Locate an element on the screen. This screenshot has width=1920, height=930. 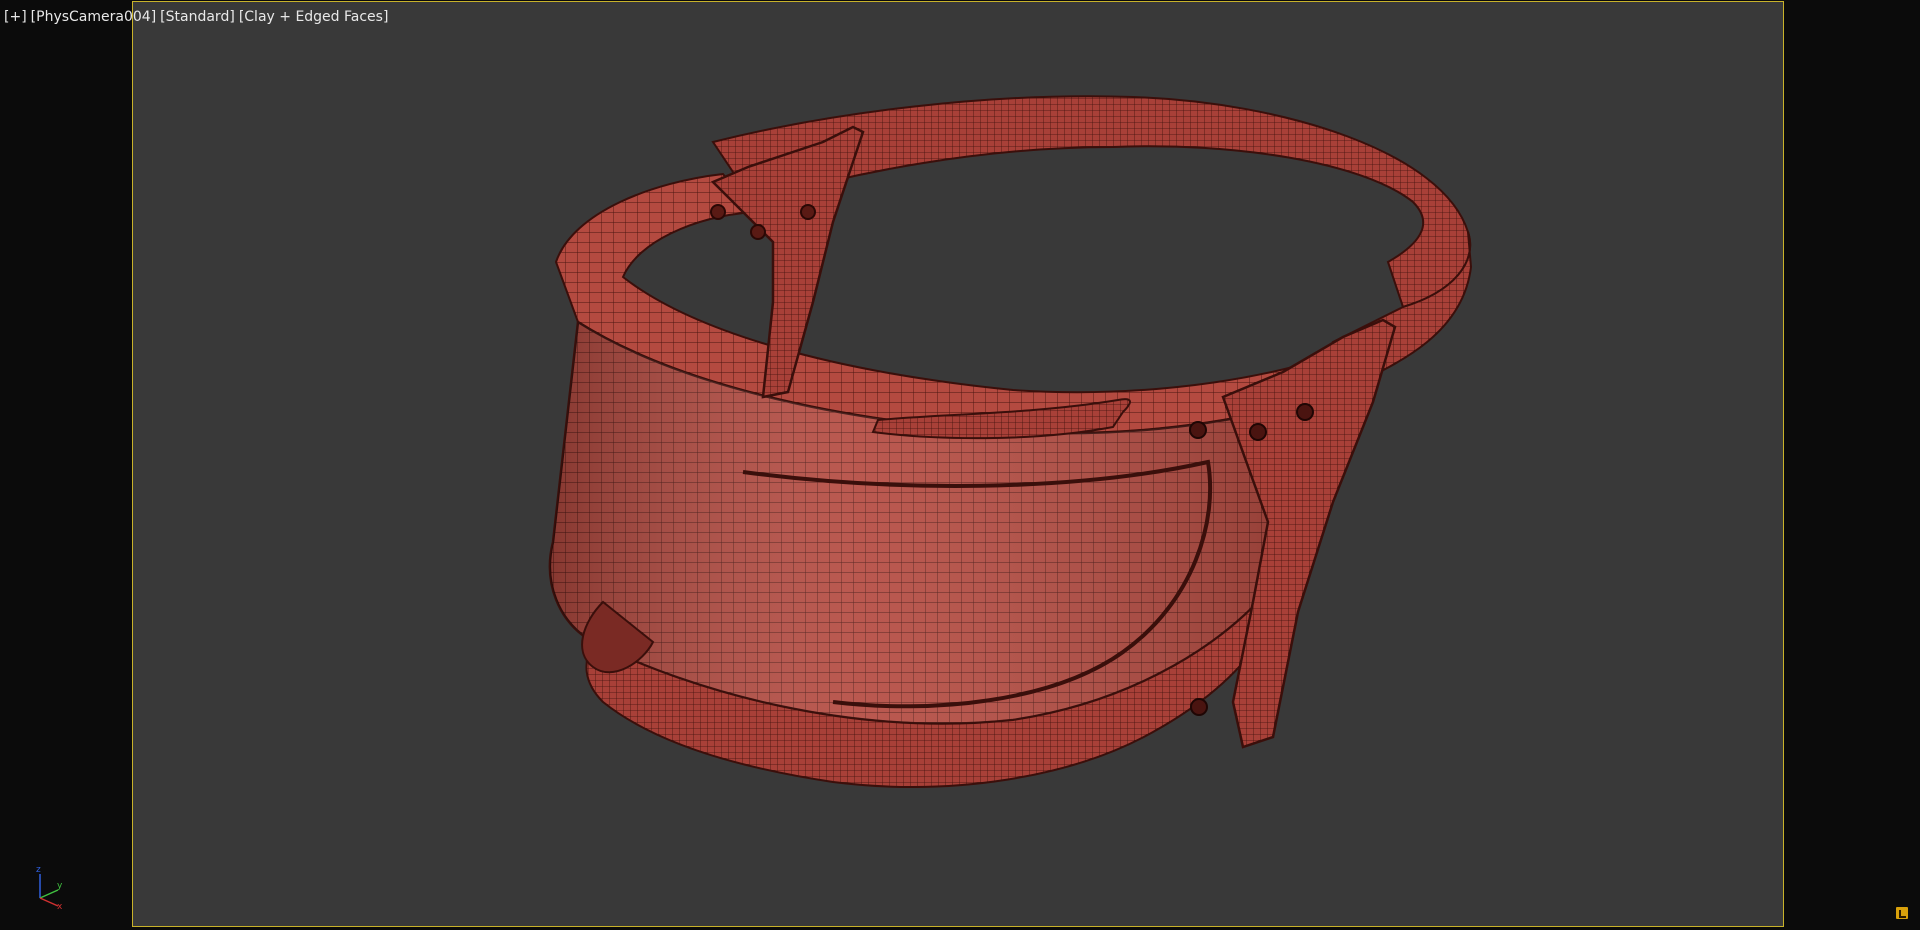
shading-mode-button: [Standard] is located at coordinates (197, 17).